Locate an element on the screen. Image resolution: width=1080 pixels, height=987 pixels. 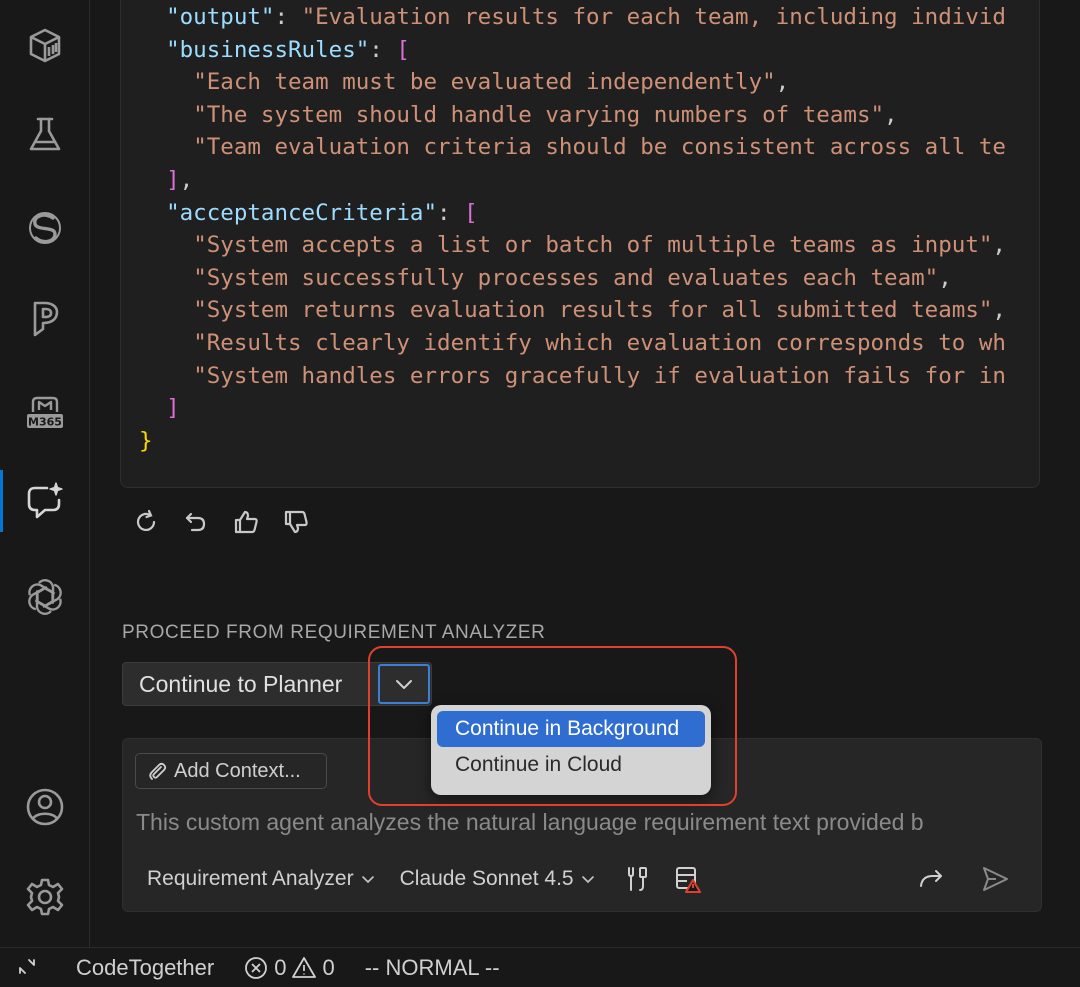
chat-toolbar: Requirement Analyzer Claude Sonnet 4.5 is located at coordinates (587, 879).